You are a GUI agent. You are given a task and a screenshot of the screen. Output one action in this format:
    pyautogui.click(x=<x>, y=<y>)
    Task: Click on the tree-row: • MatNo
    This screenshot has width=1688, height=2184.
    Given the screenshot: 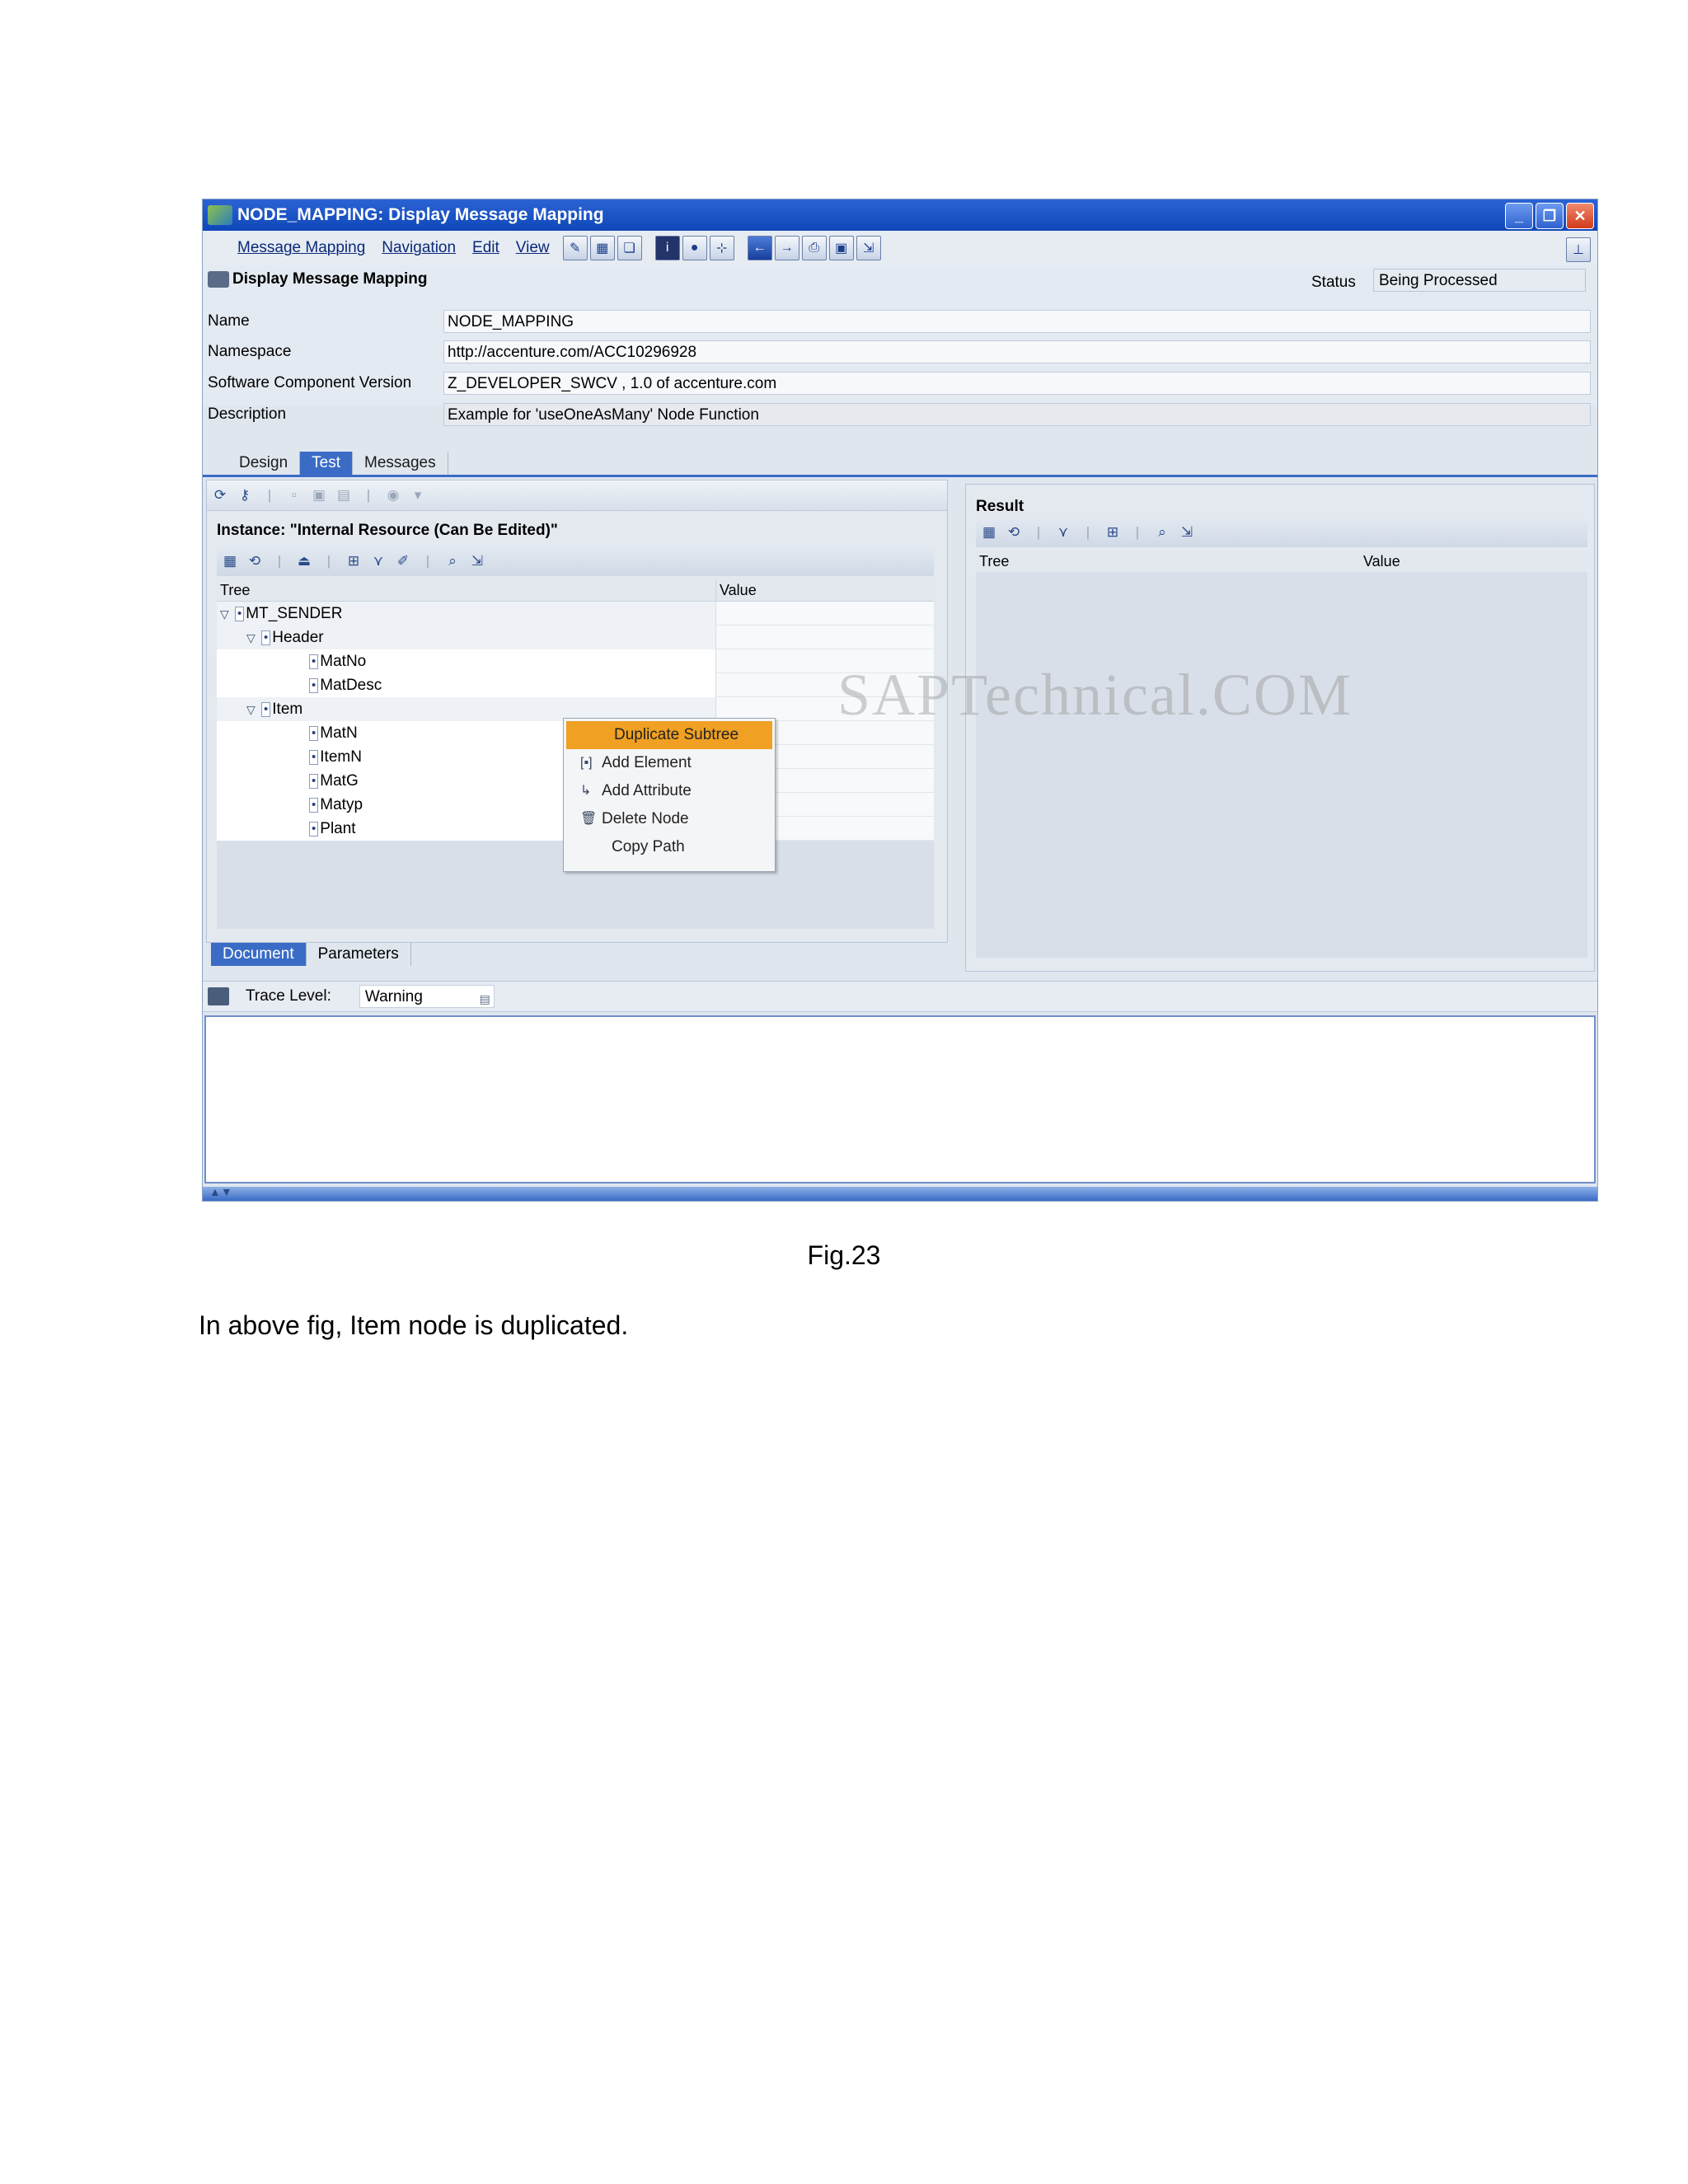 What is the action you would take?
    pyautogui.click(x=575, y=661)
    